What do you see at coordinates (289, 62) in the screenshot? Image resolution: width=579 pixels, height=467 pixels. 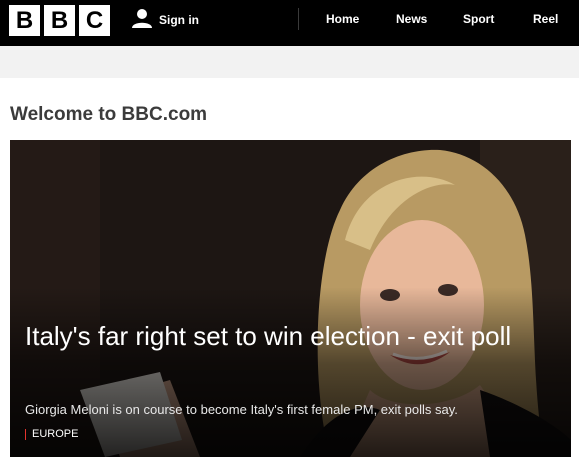 I see `ad-banner-strip` at bounding box center [289, 62].